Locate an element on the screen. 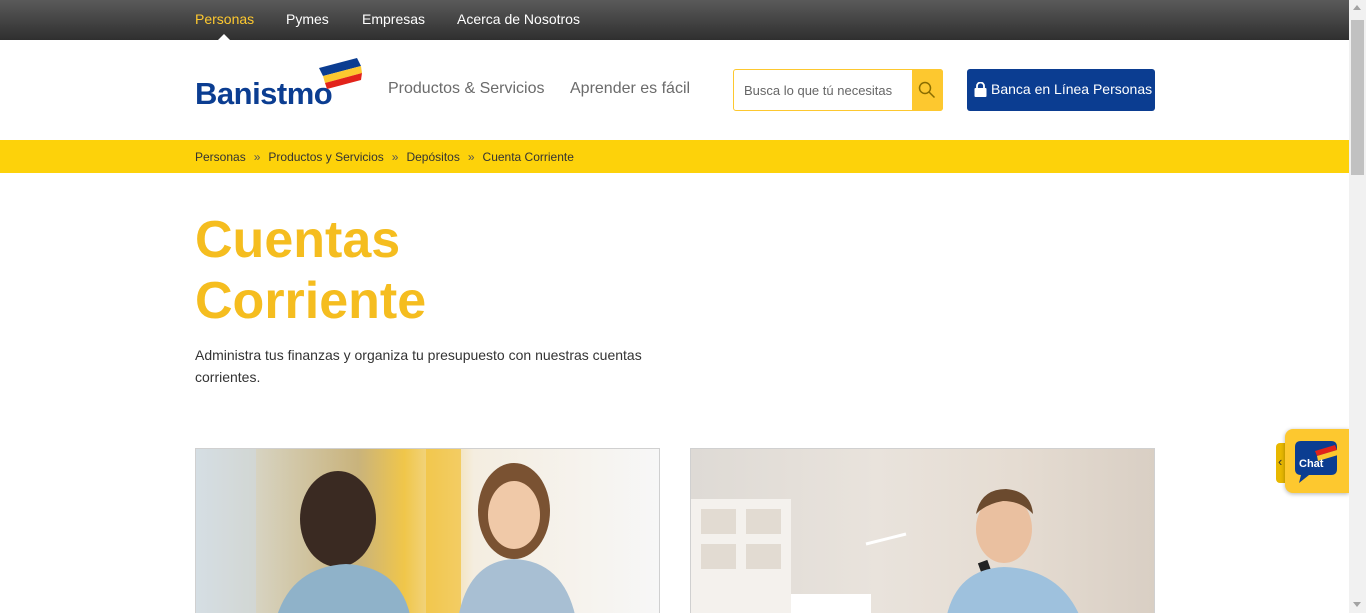 The image size is (1366, 613). couple-photo is located at coordinates (385, 531).